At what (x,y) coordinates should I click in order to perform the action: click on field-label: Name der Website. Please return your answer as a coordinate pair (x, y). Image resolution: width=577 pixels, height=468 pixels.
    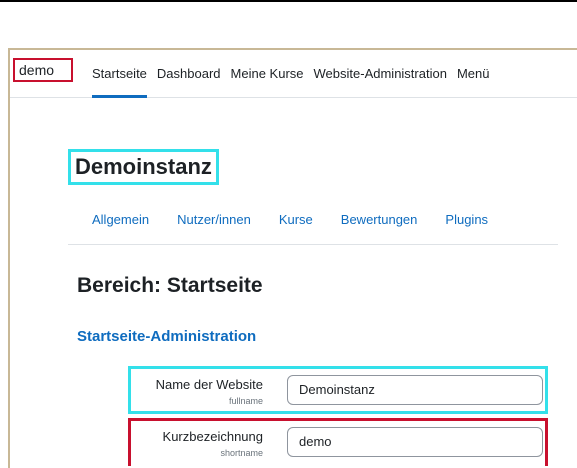
    Looking at the image, I should click on (209, 384).